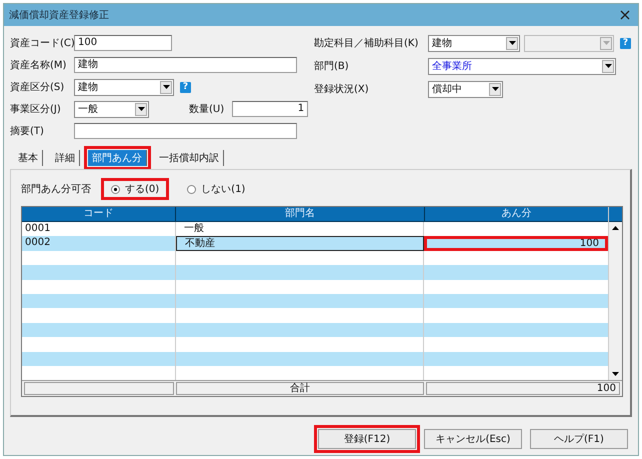 The width and height of the screenshot is (642, 459). I want to click on field-label: 部門(B), so click(332, 66).